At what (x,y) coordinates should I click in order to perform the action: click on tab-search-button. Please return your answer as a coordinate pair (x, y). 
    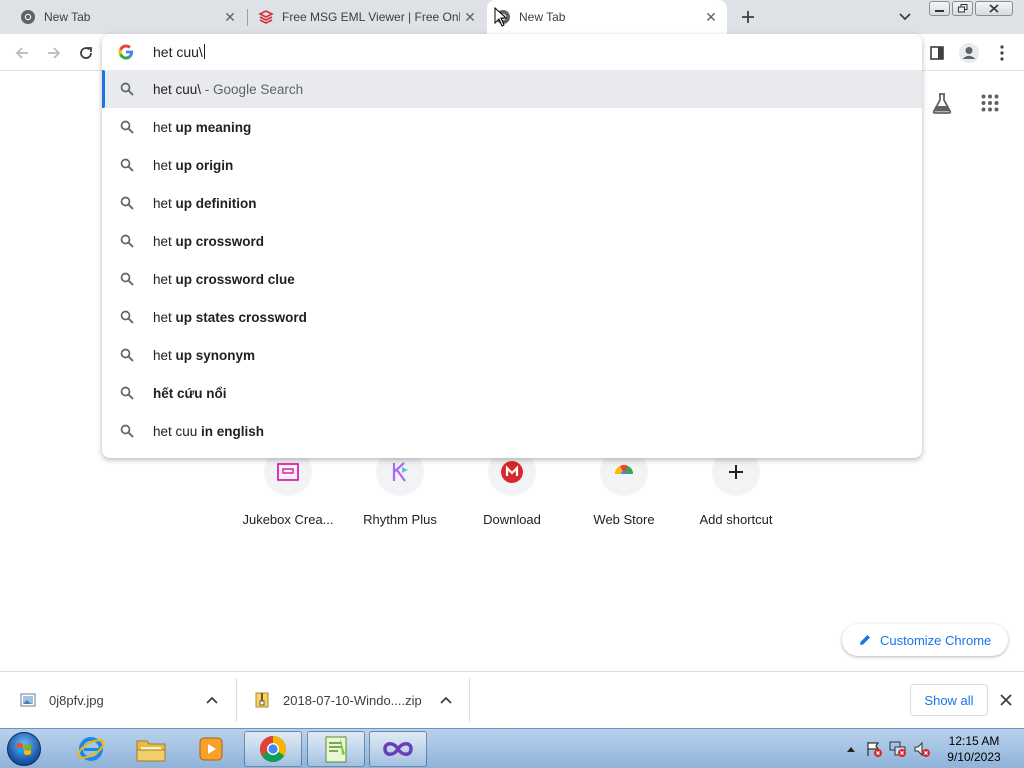
    Looking at the image, I should click on (905, 17).